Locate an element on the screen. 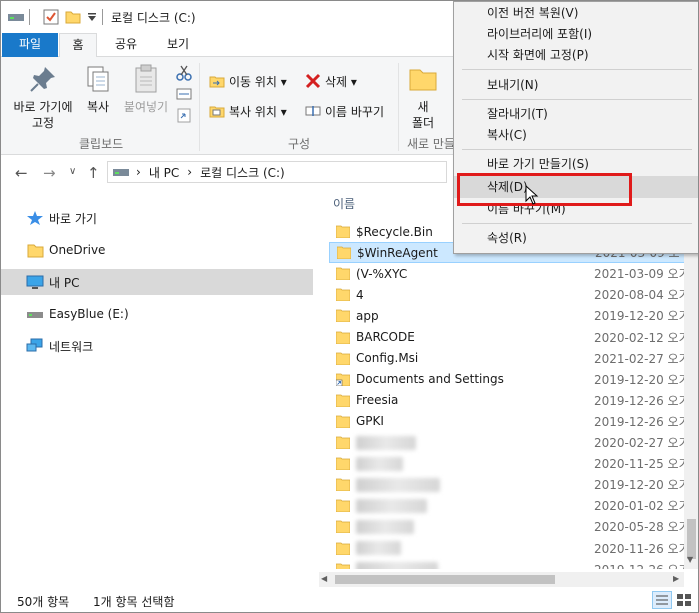 The height and width of the screenshot is (613, 699). menu-item-cut: 잘라내기(T) is located at coordinates (576, 114).